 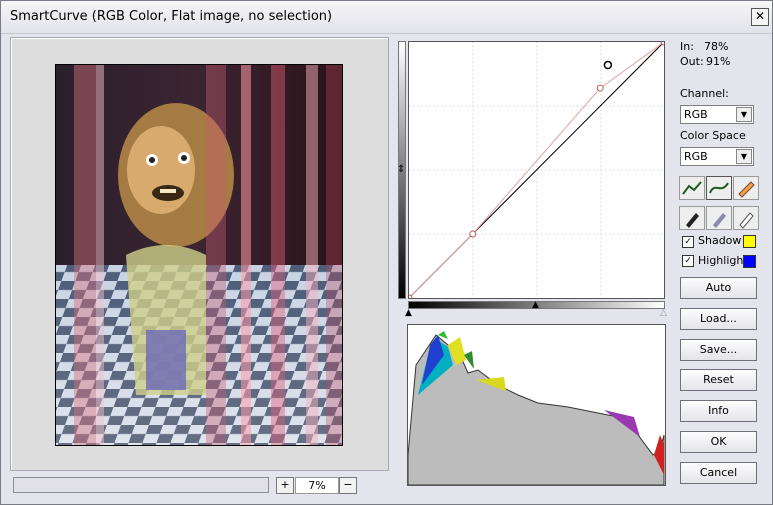 I want to click on out-label: Out:, so click(x=692, y=61).